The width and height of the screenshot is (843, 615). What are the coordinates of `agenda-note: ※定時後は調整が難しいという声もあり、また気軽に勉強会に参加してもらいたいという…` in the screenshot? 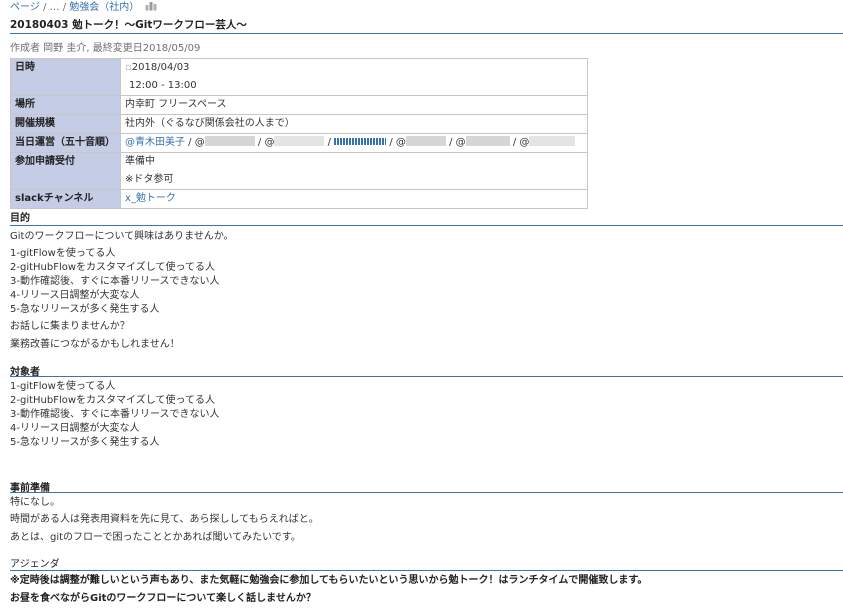 It's located at (329, 580).